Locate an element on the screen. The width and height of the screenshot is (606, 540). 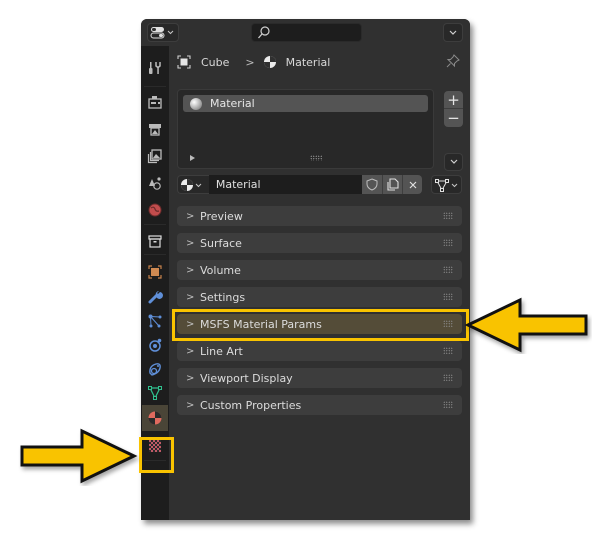
collection-icon is located at coordinates (155, 241).